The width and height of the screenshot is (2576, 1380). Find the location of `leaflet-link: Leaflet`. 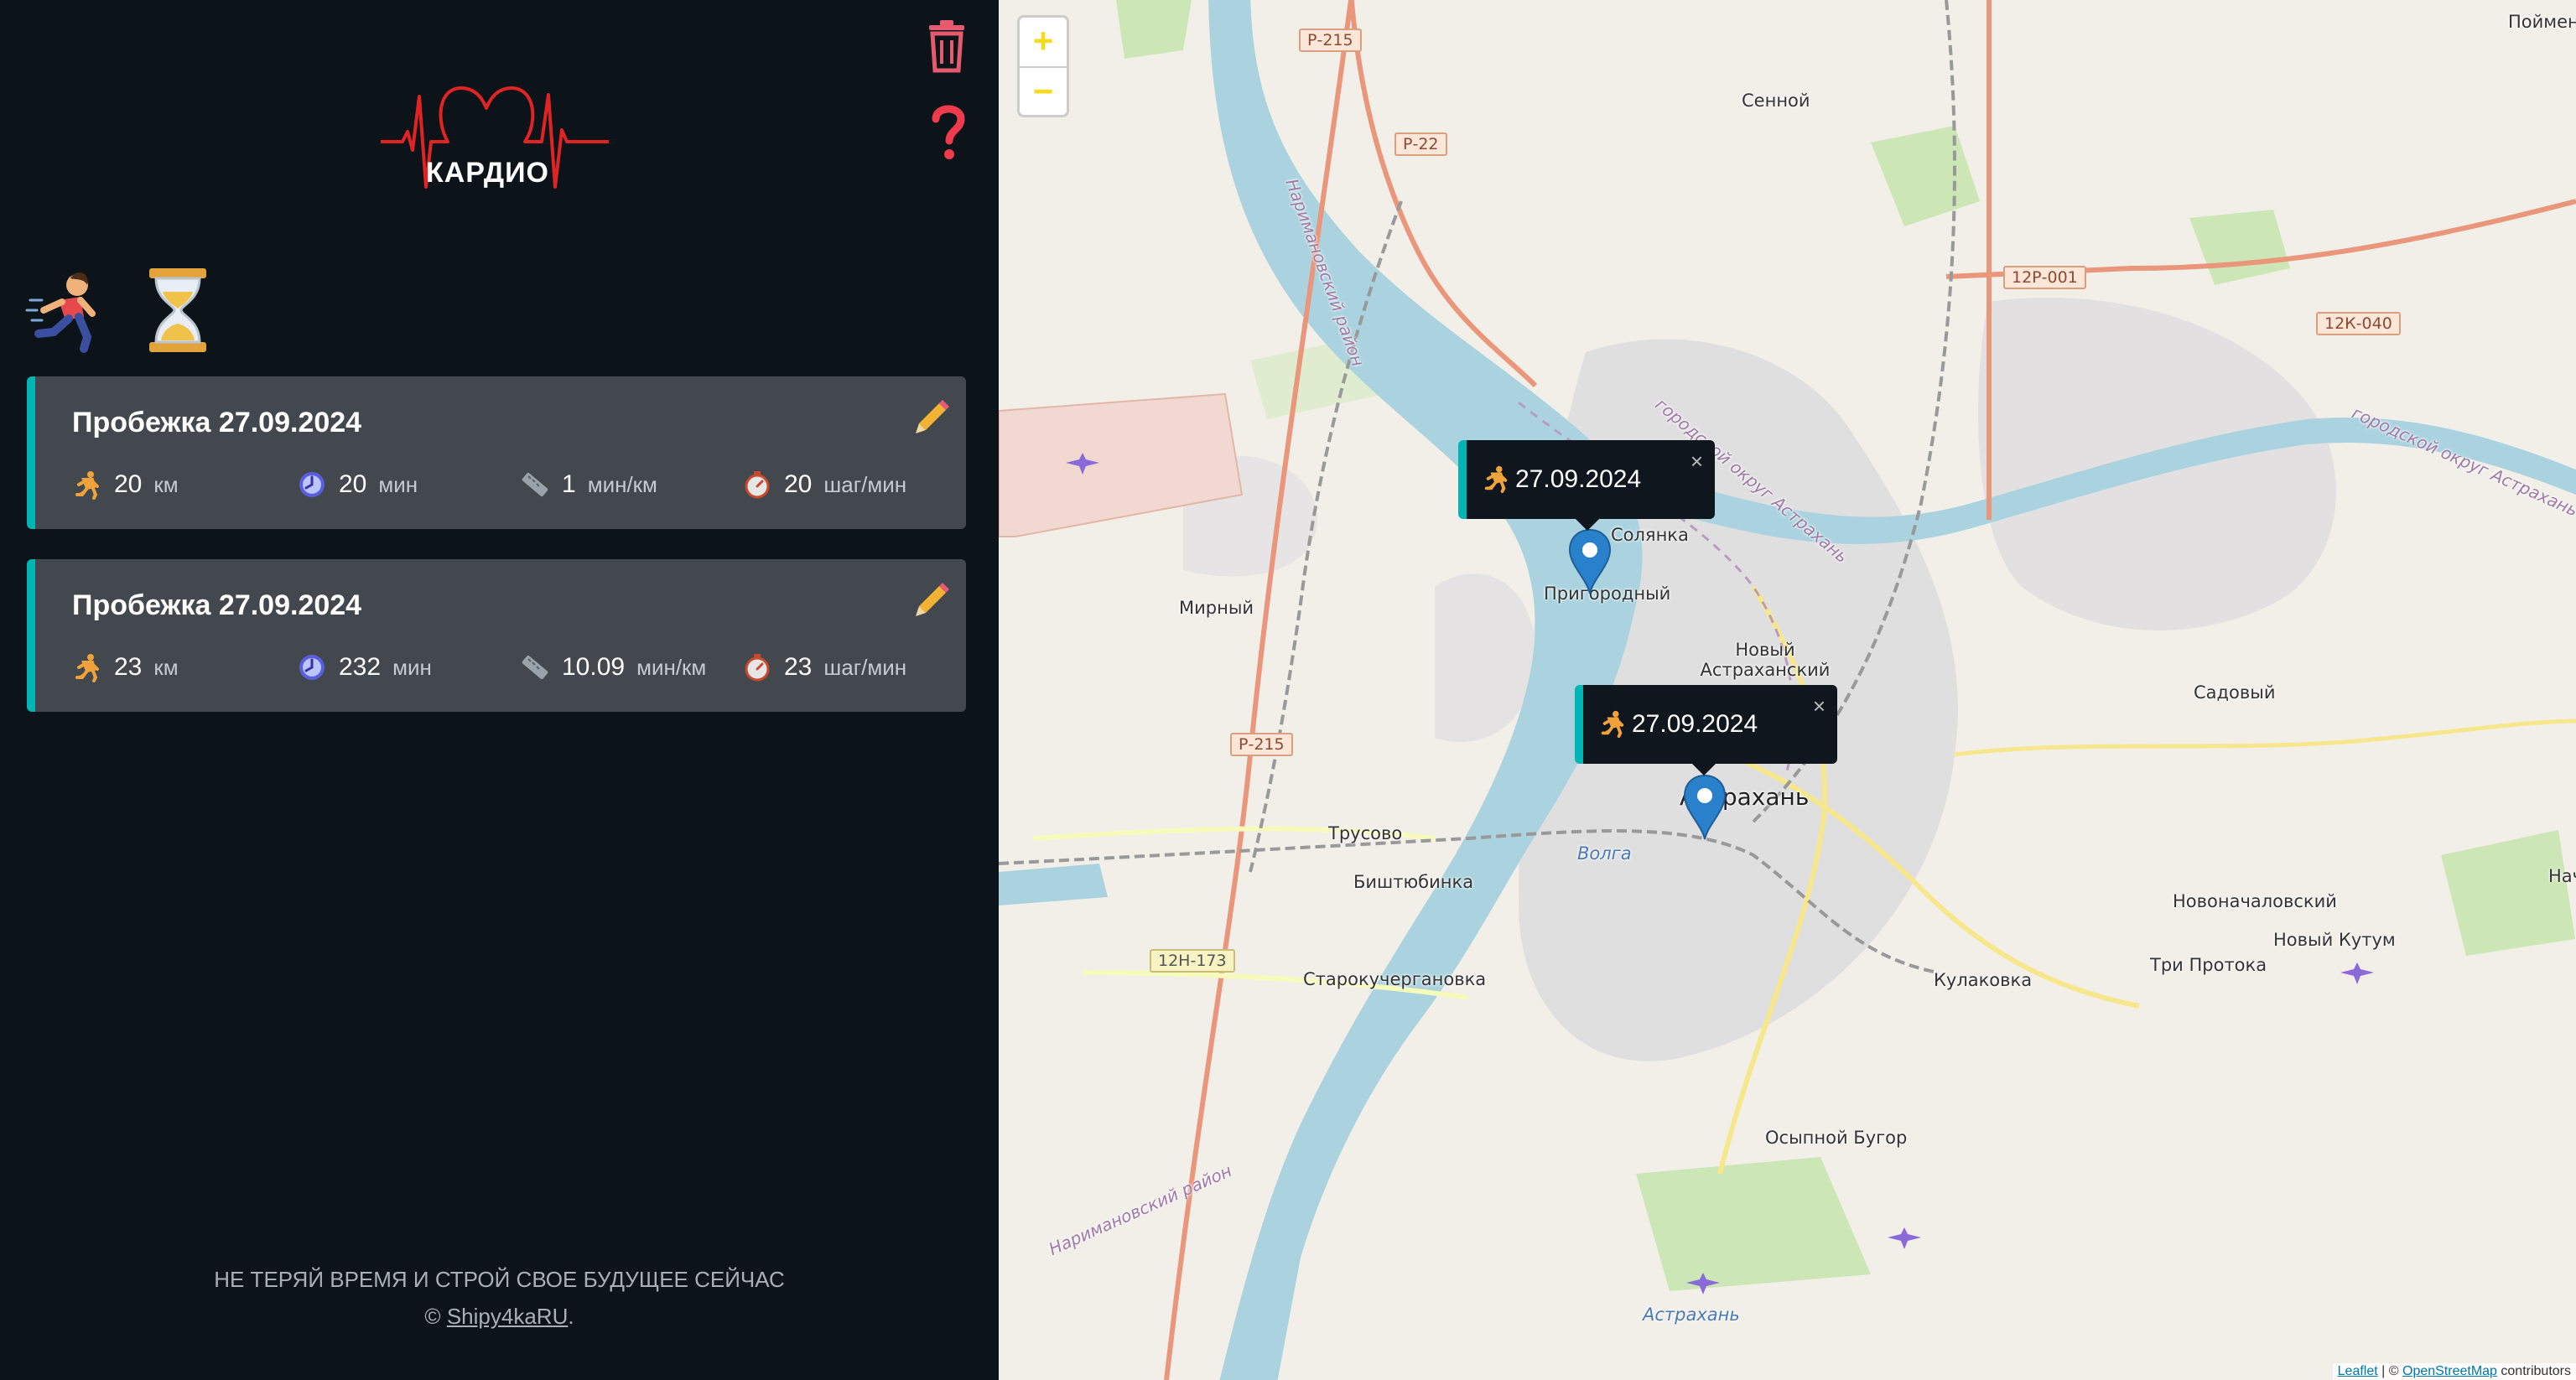

leaflet-link: Leaflet is located at coordinates (2358, 1371).